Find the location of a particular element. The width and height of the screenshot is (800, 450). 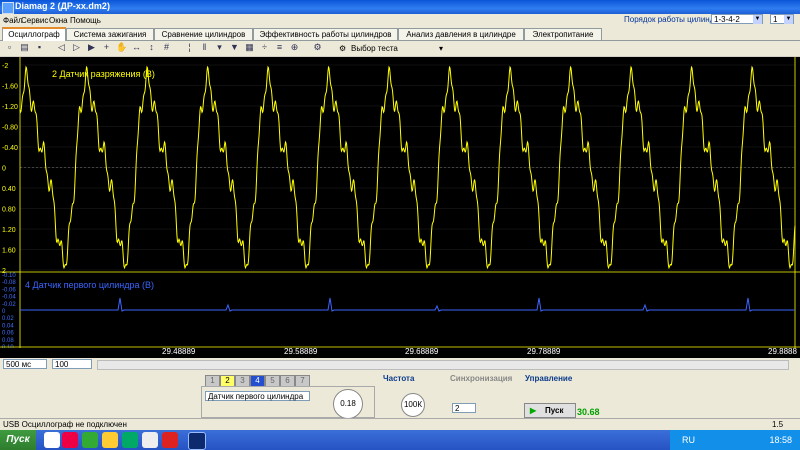

freq-knob: 100К is located at coordinates (413, 405).